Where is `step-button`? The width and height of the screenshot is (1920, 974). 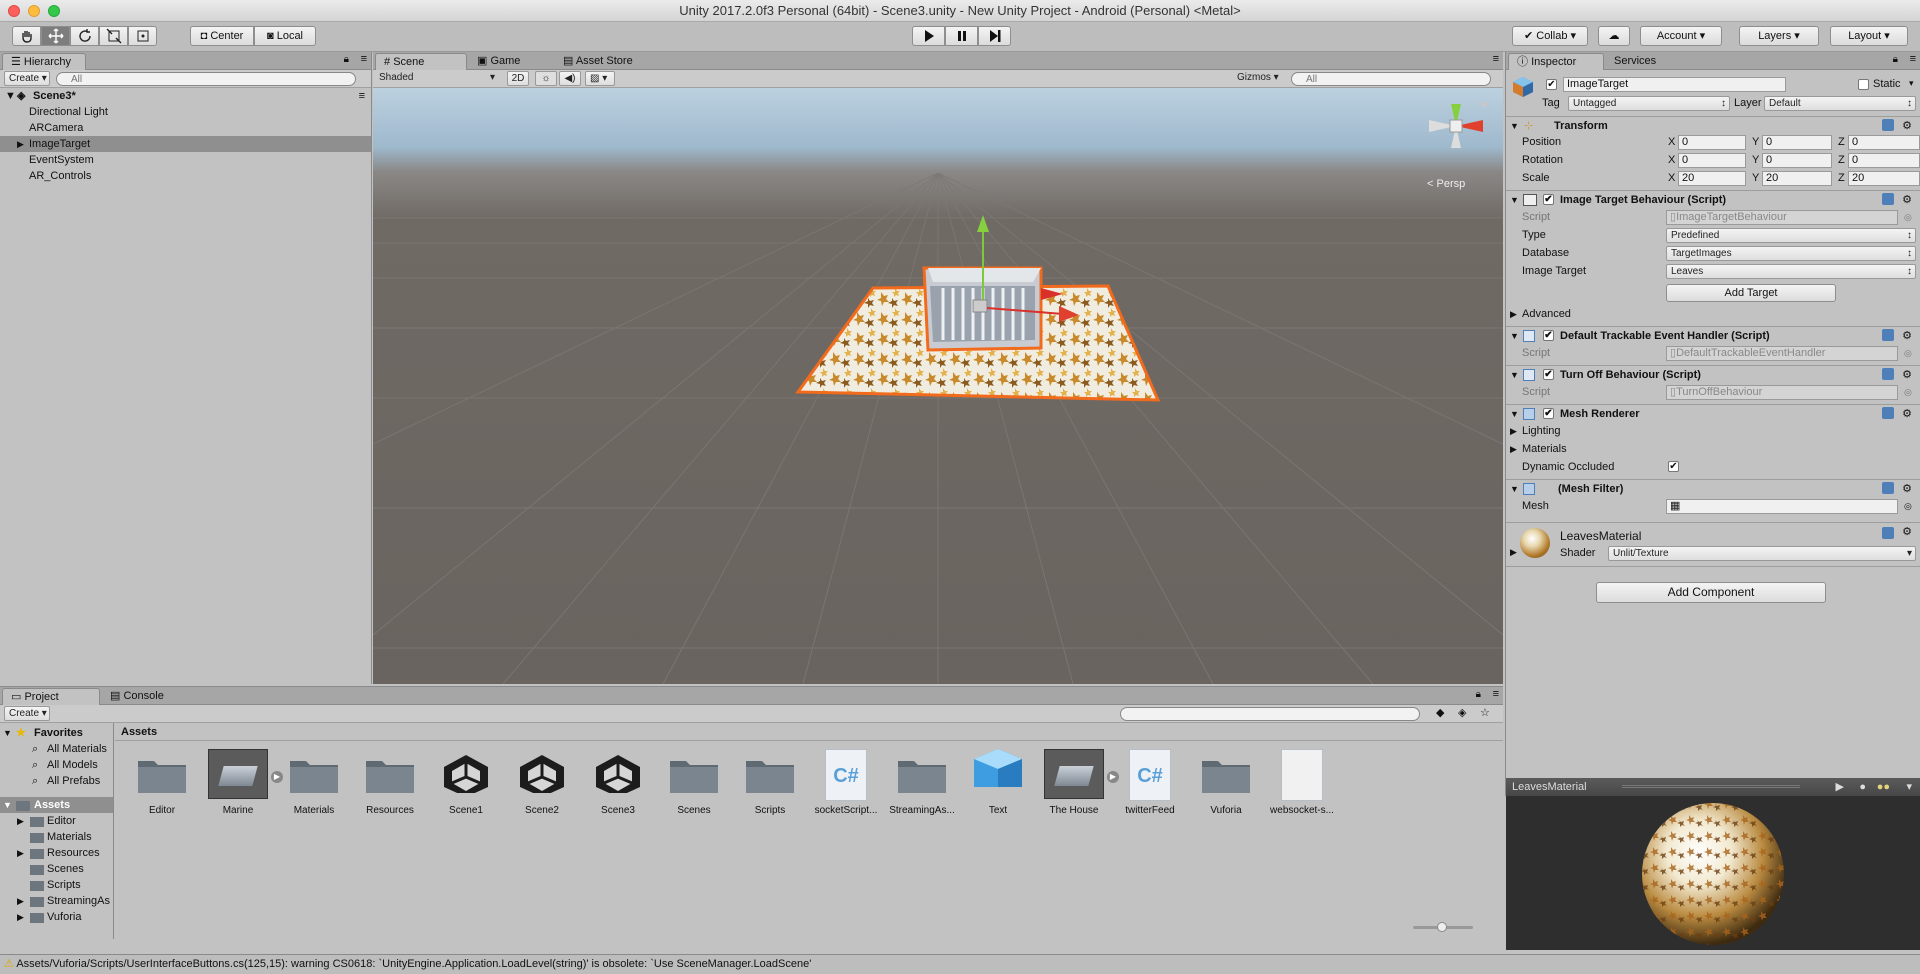 step-button is located at coordinates (994, 36).